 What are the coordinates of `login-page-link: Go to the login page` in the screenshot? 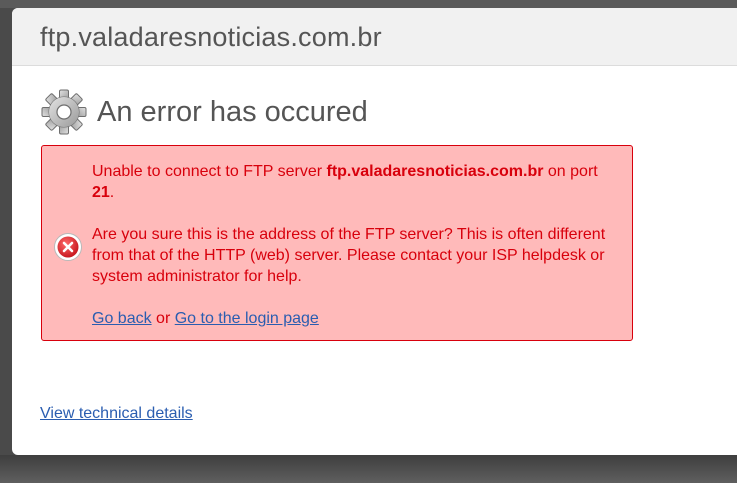 It's located at (247, 318).